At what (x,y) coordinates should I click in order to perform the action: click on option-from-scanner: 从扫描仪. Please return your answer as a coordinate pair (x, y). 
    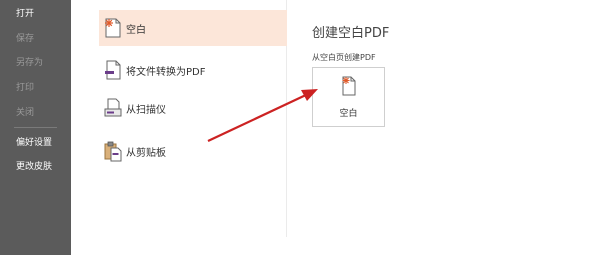
    Looking at the image, I should click on (193, 108).